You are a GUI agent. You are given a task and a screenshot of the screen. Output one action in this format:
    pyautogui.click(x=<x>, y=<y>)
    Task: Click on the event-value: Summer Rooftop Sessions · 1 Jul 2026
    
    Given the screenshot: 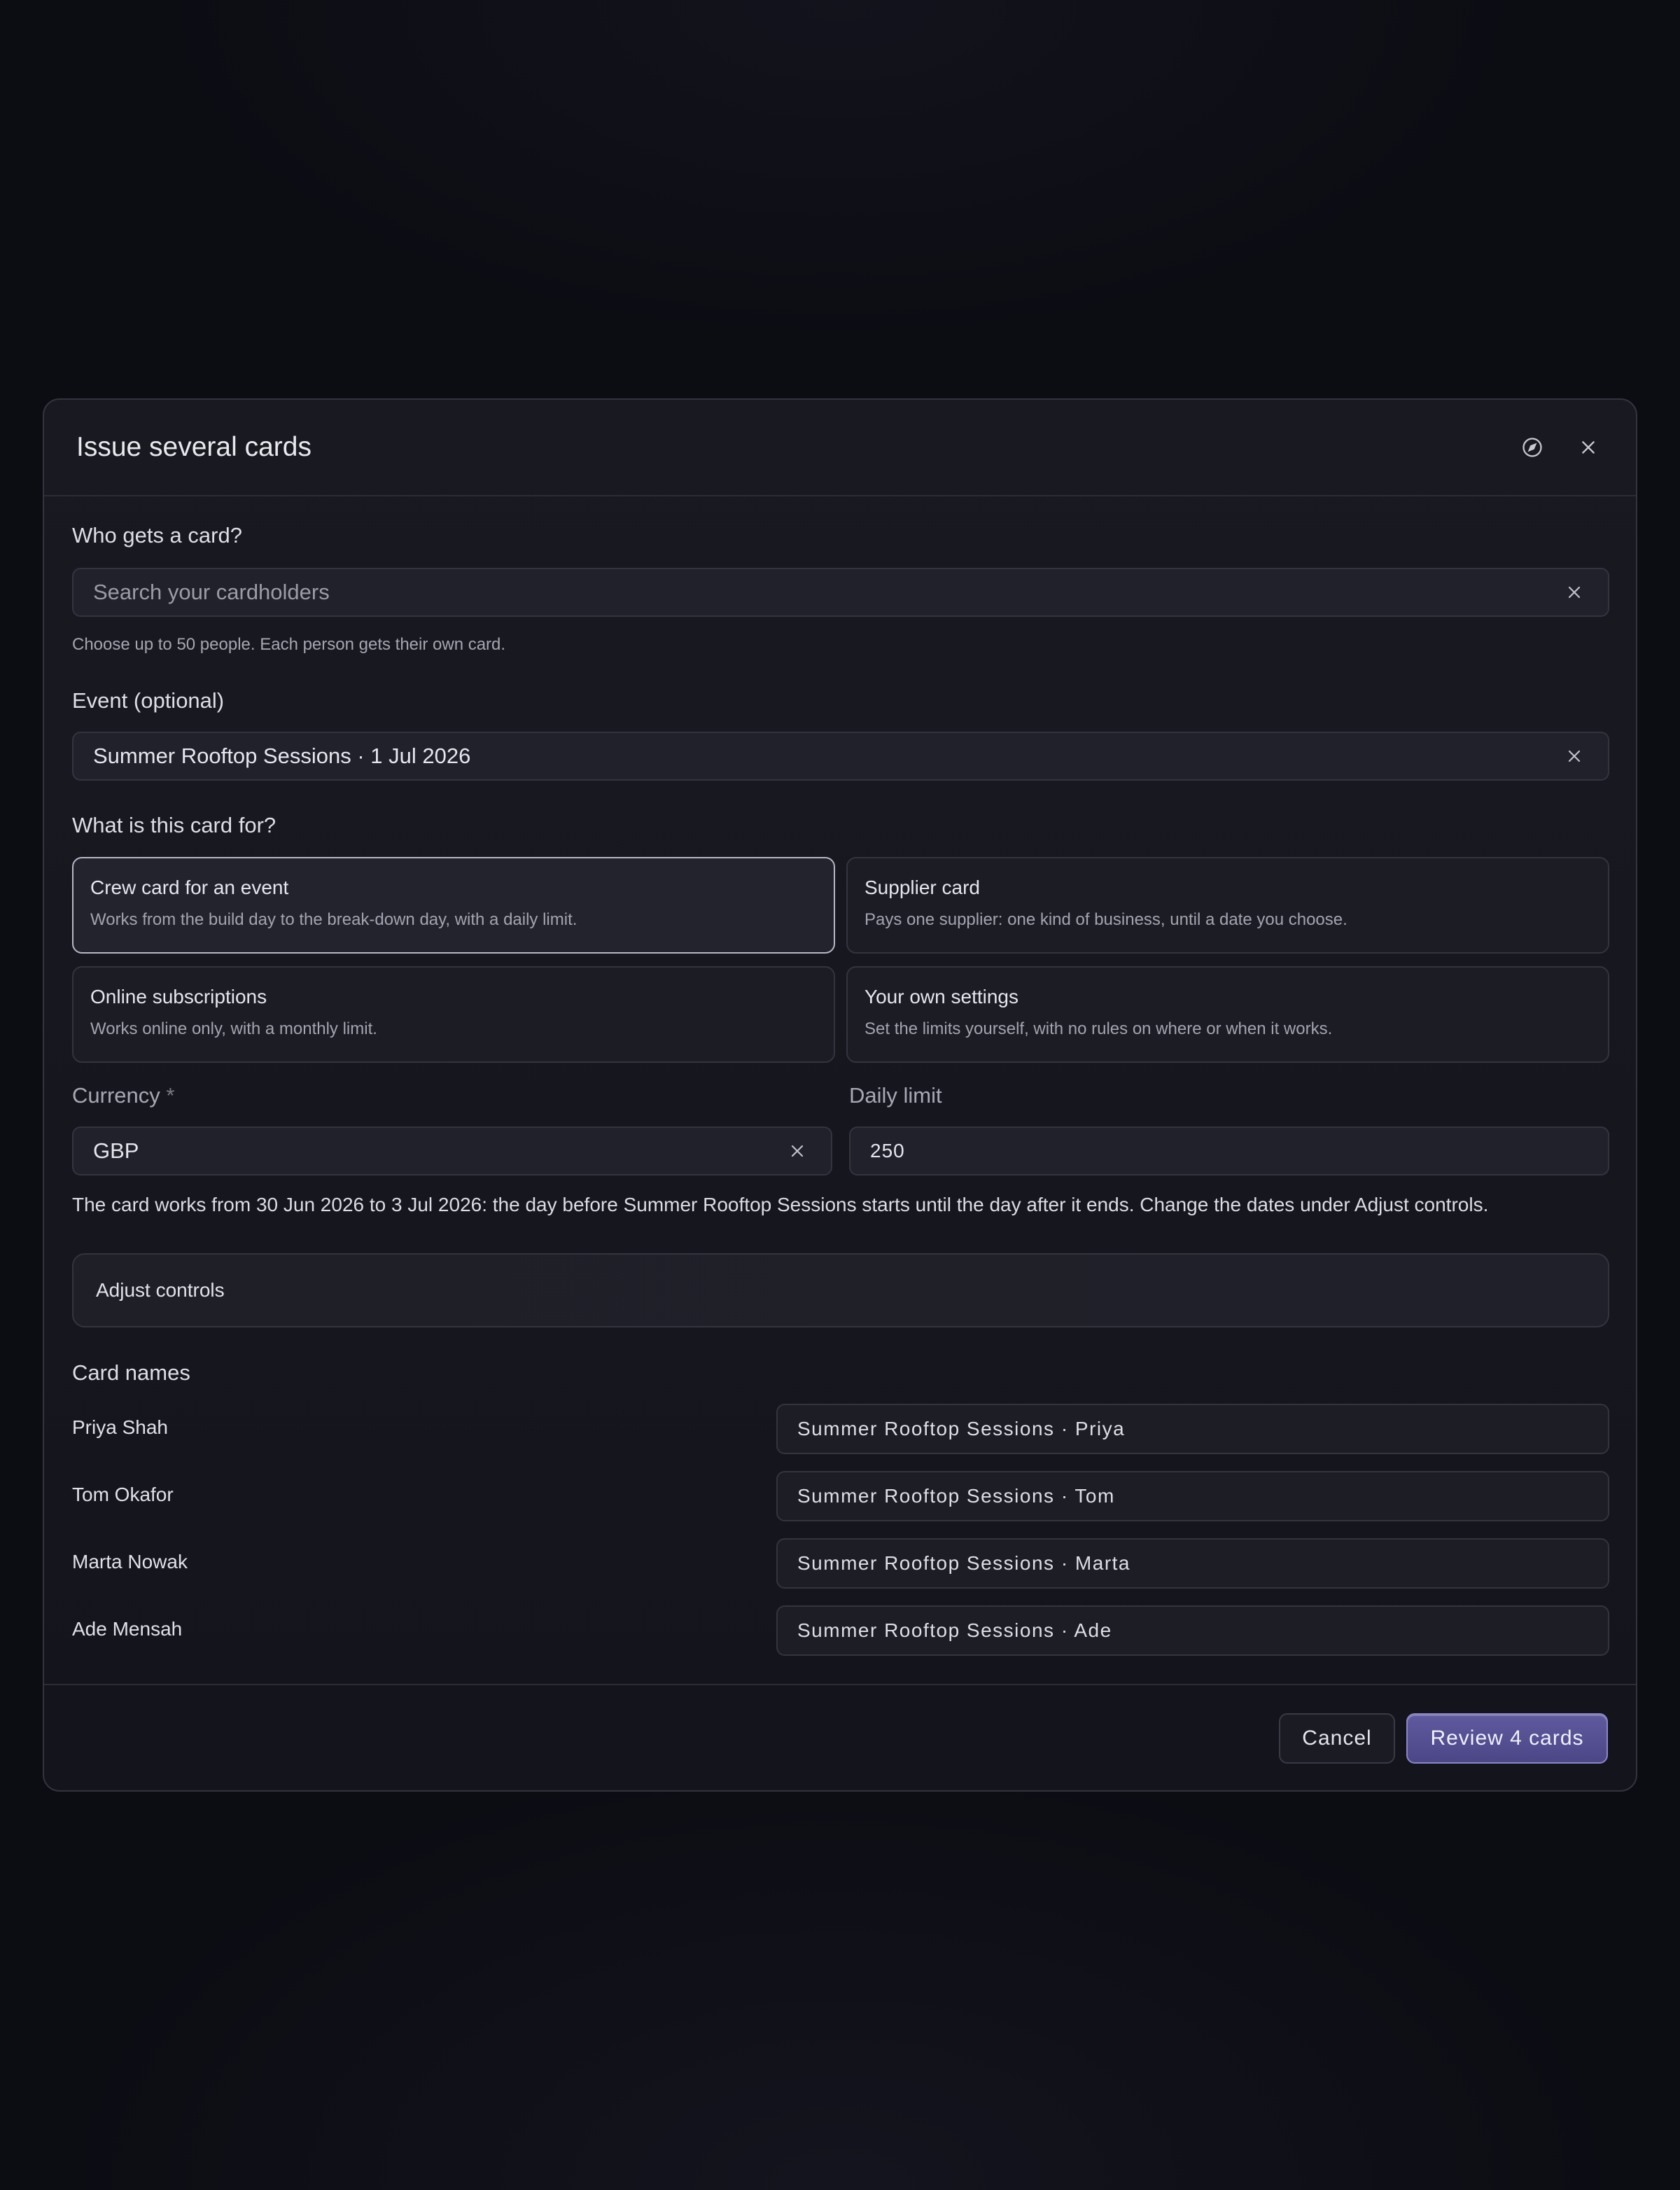 What is the action you would take?
    pyautogui.click(x=282, y=756)
    